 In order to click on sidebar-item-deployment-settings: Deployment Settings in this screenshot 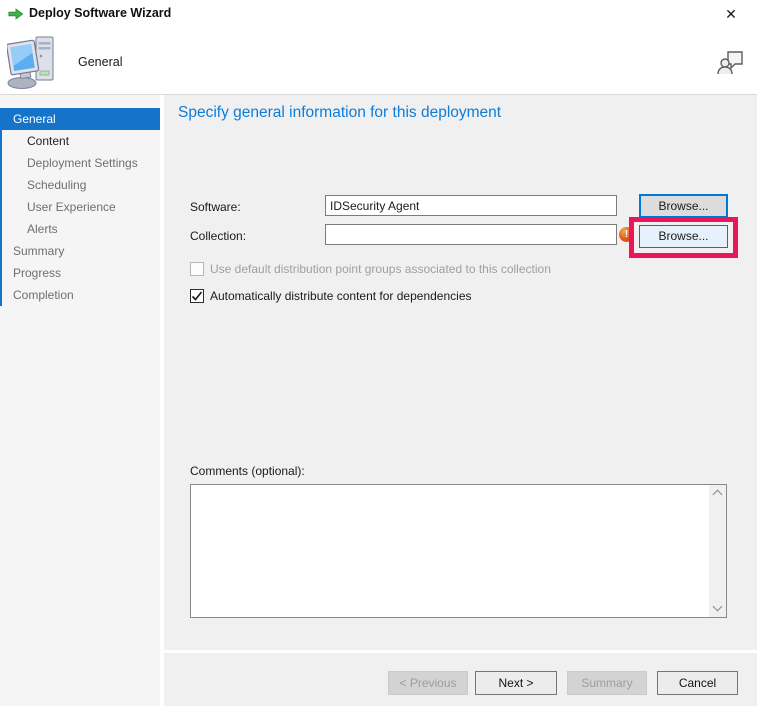, I will do `click(82, 163)`.